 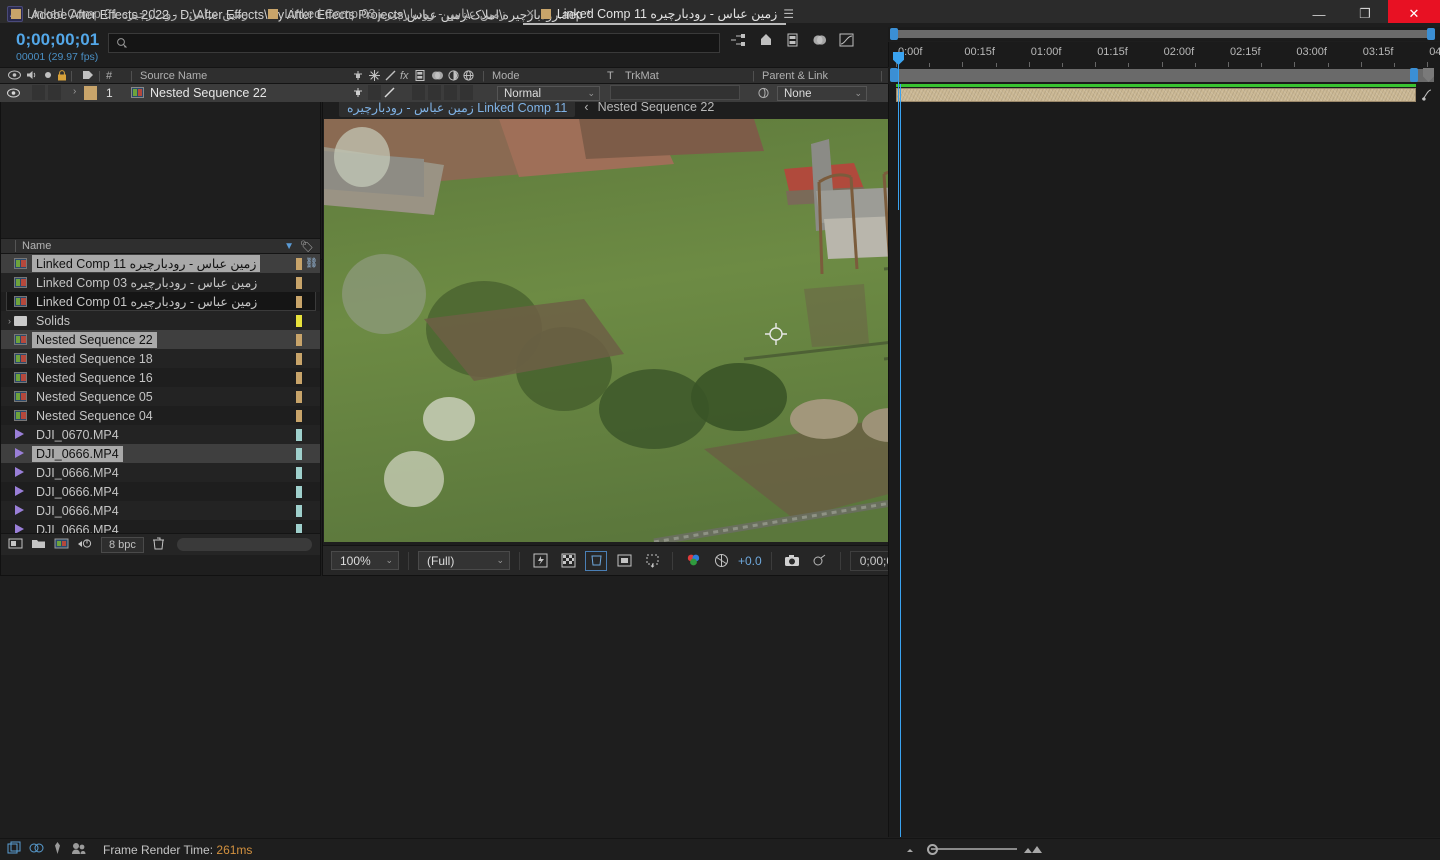 I want to click on audio-toggle-icon, so click(x=32, y=76).